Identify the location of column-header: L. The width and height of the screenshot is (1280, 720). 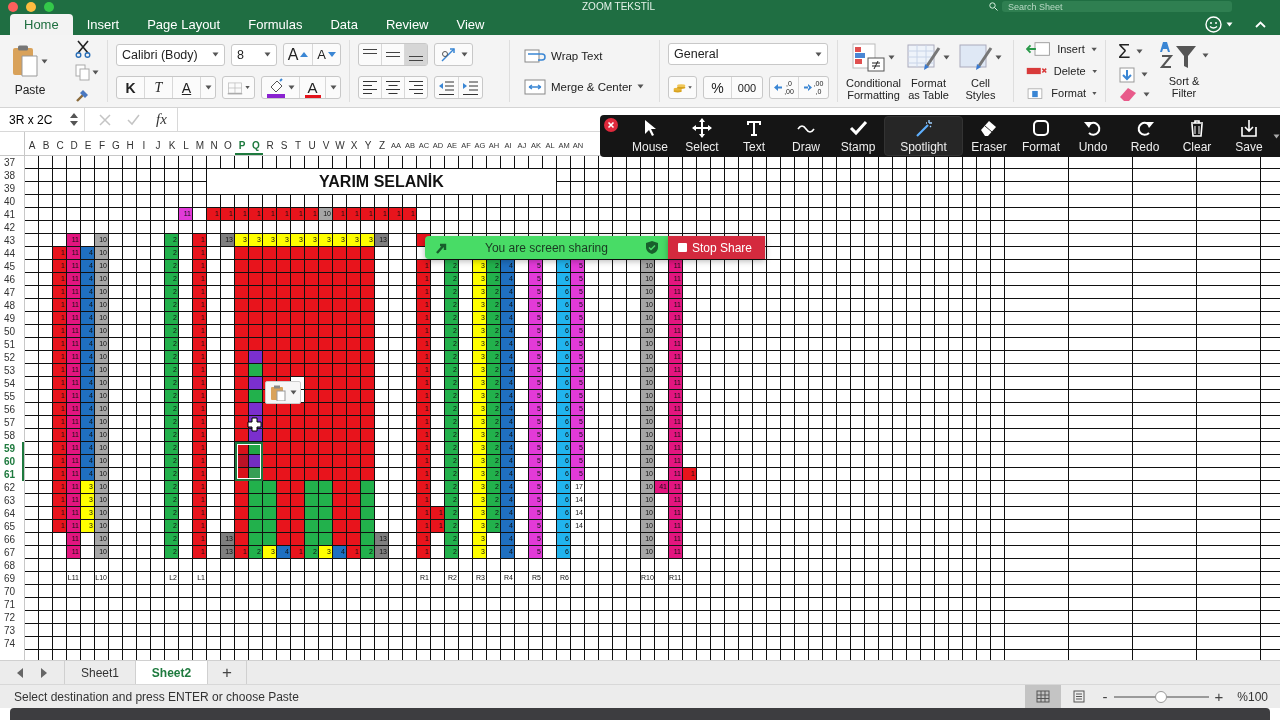
(186, 146).